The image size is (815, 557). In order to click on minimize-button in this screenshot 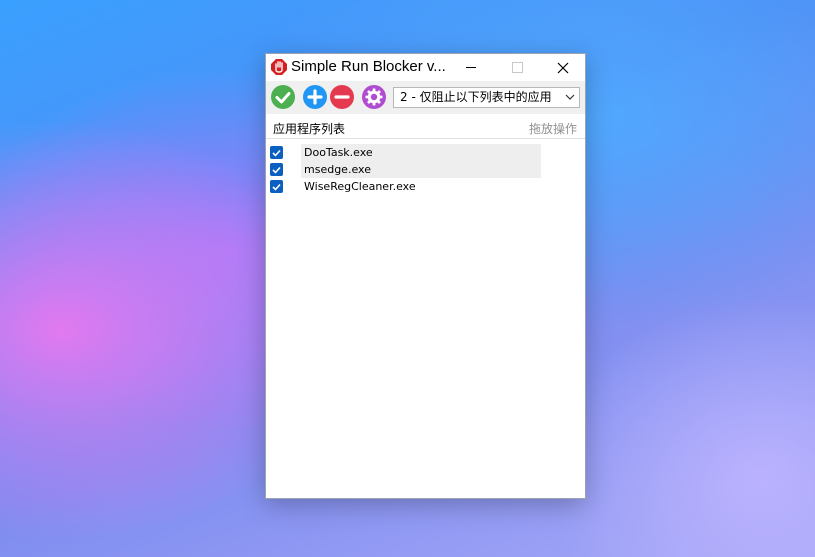, I will do `click(471, 67)`.